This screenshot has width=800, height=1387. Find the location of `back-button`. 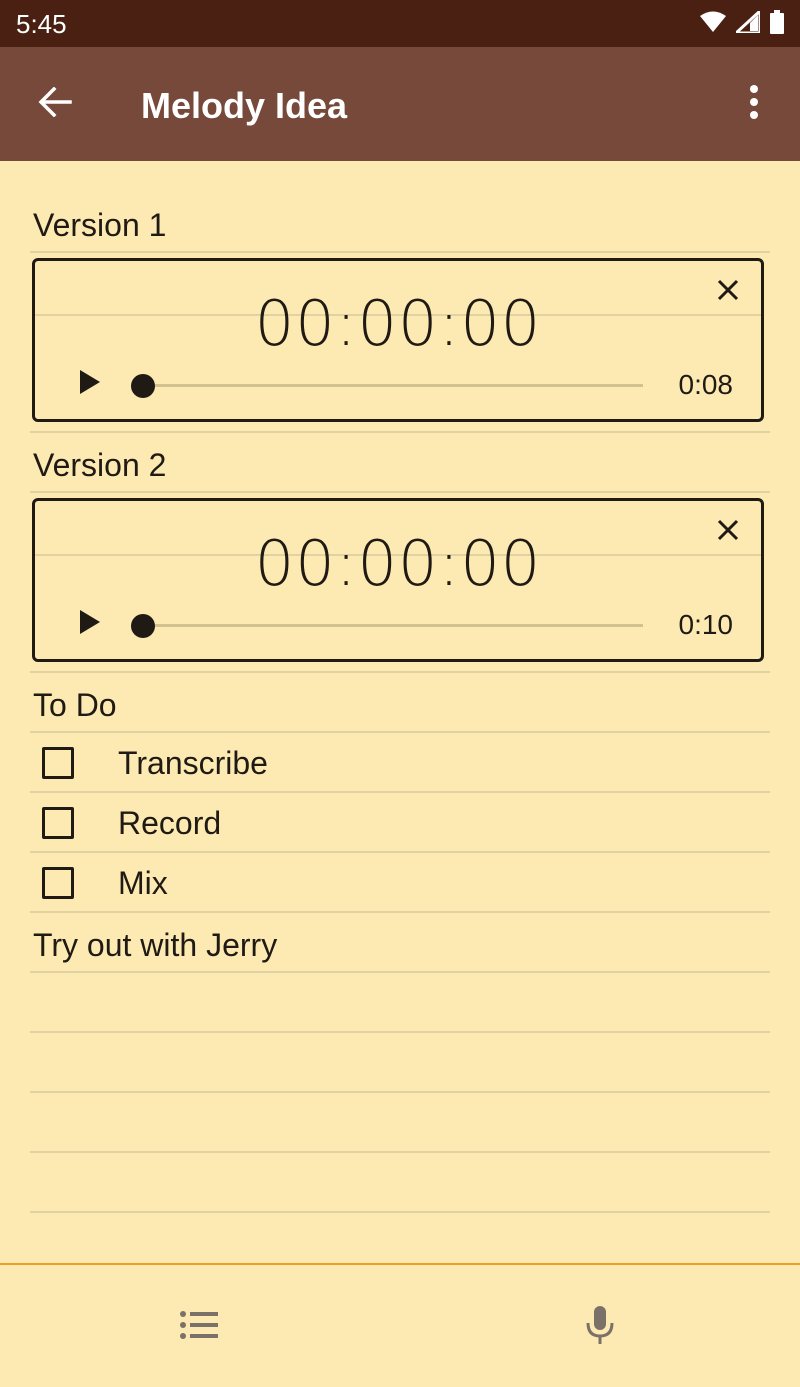

back-button is located at coordinates (55, 104).